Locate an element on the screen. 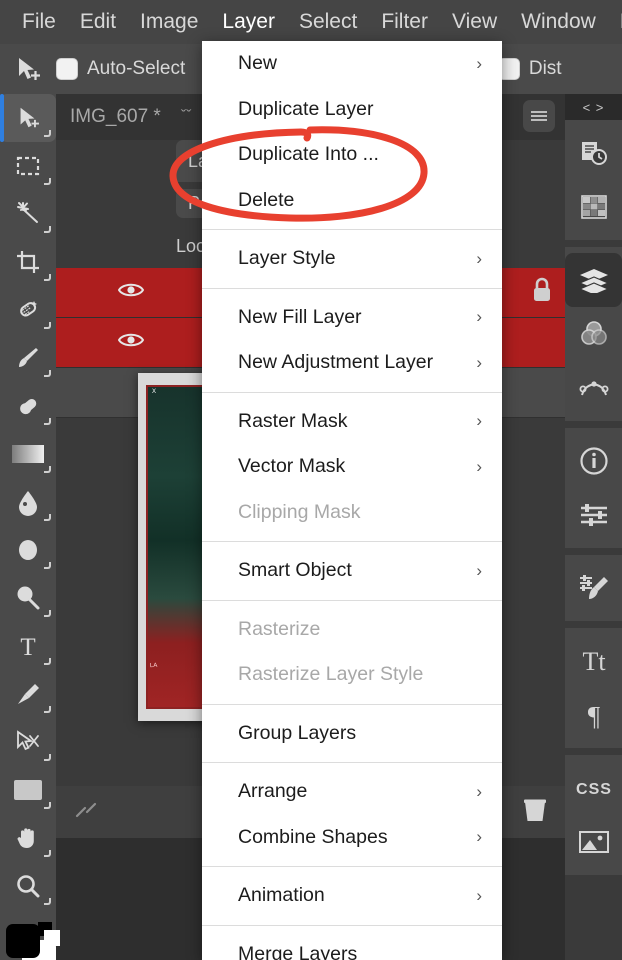 The image size is (622, 960). trash-icon is located at coordinates (535, 812).